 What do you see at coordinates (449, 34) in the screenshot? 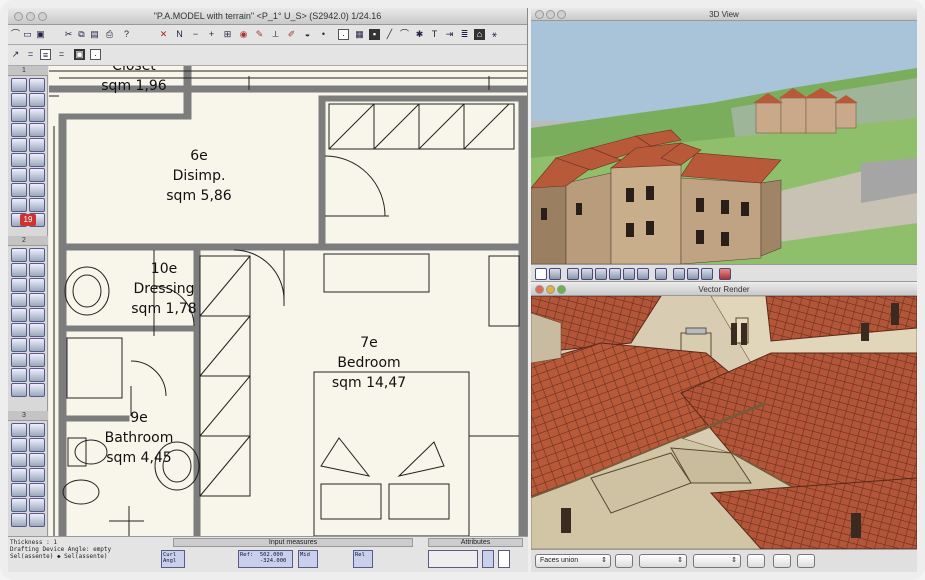
I see `dimension-icon: ⇥` at bounding box center [449, 34].